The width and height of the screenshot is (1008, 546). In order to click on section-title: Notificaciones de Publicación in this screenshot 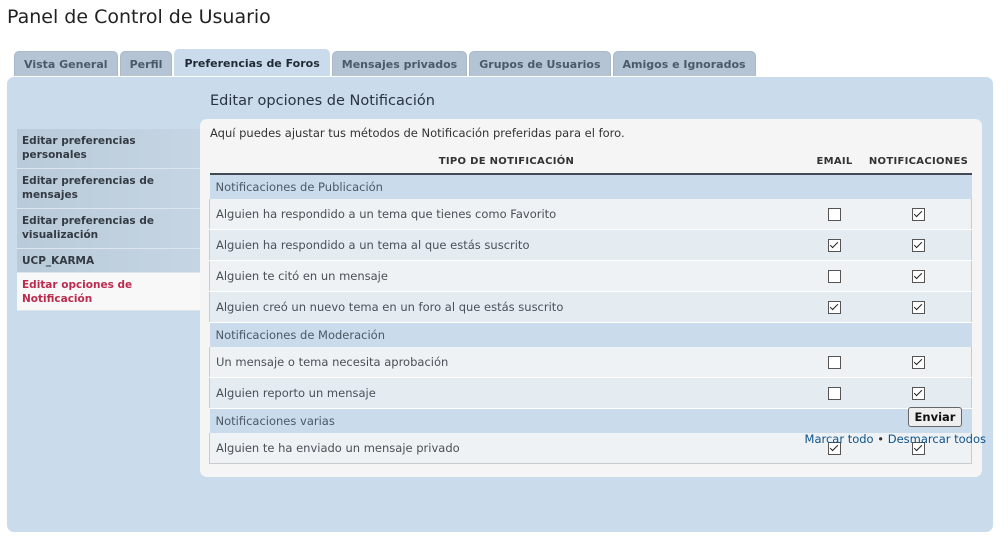, I will do `click(590, 186)`.